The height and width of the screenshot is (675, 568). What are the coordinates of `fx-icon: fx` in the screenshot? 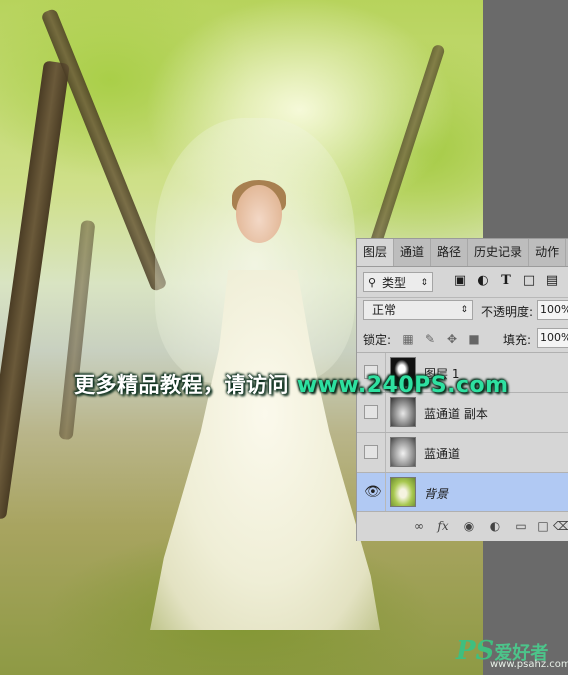 It's located at (443, 526).